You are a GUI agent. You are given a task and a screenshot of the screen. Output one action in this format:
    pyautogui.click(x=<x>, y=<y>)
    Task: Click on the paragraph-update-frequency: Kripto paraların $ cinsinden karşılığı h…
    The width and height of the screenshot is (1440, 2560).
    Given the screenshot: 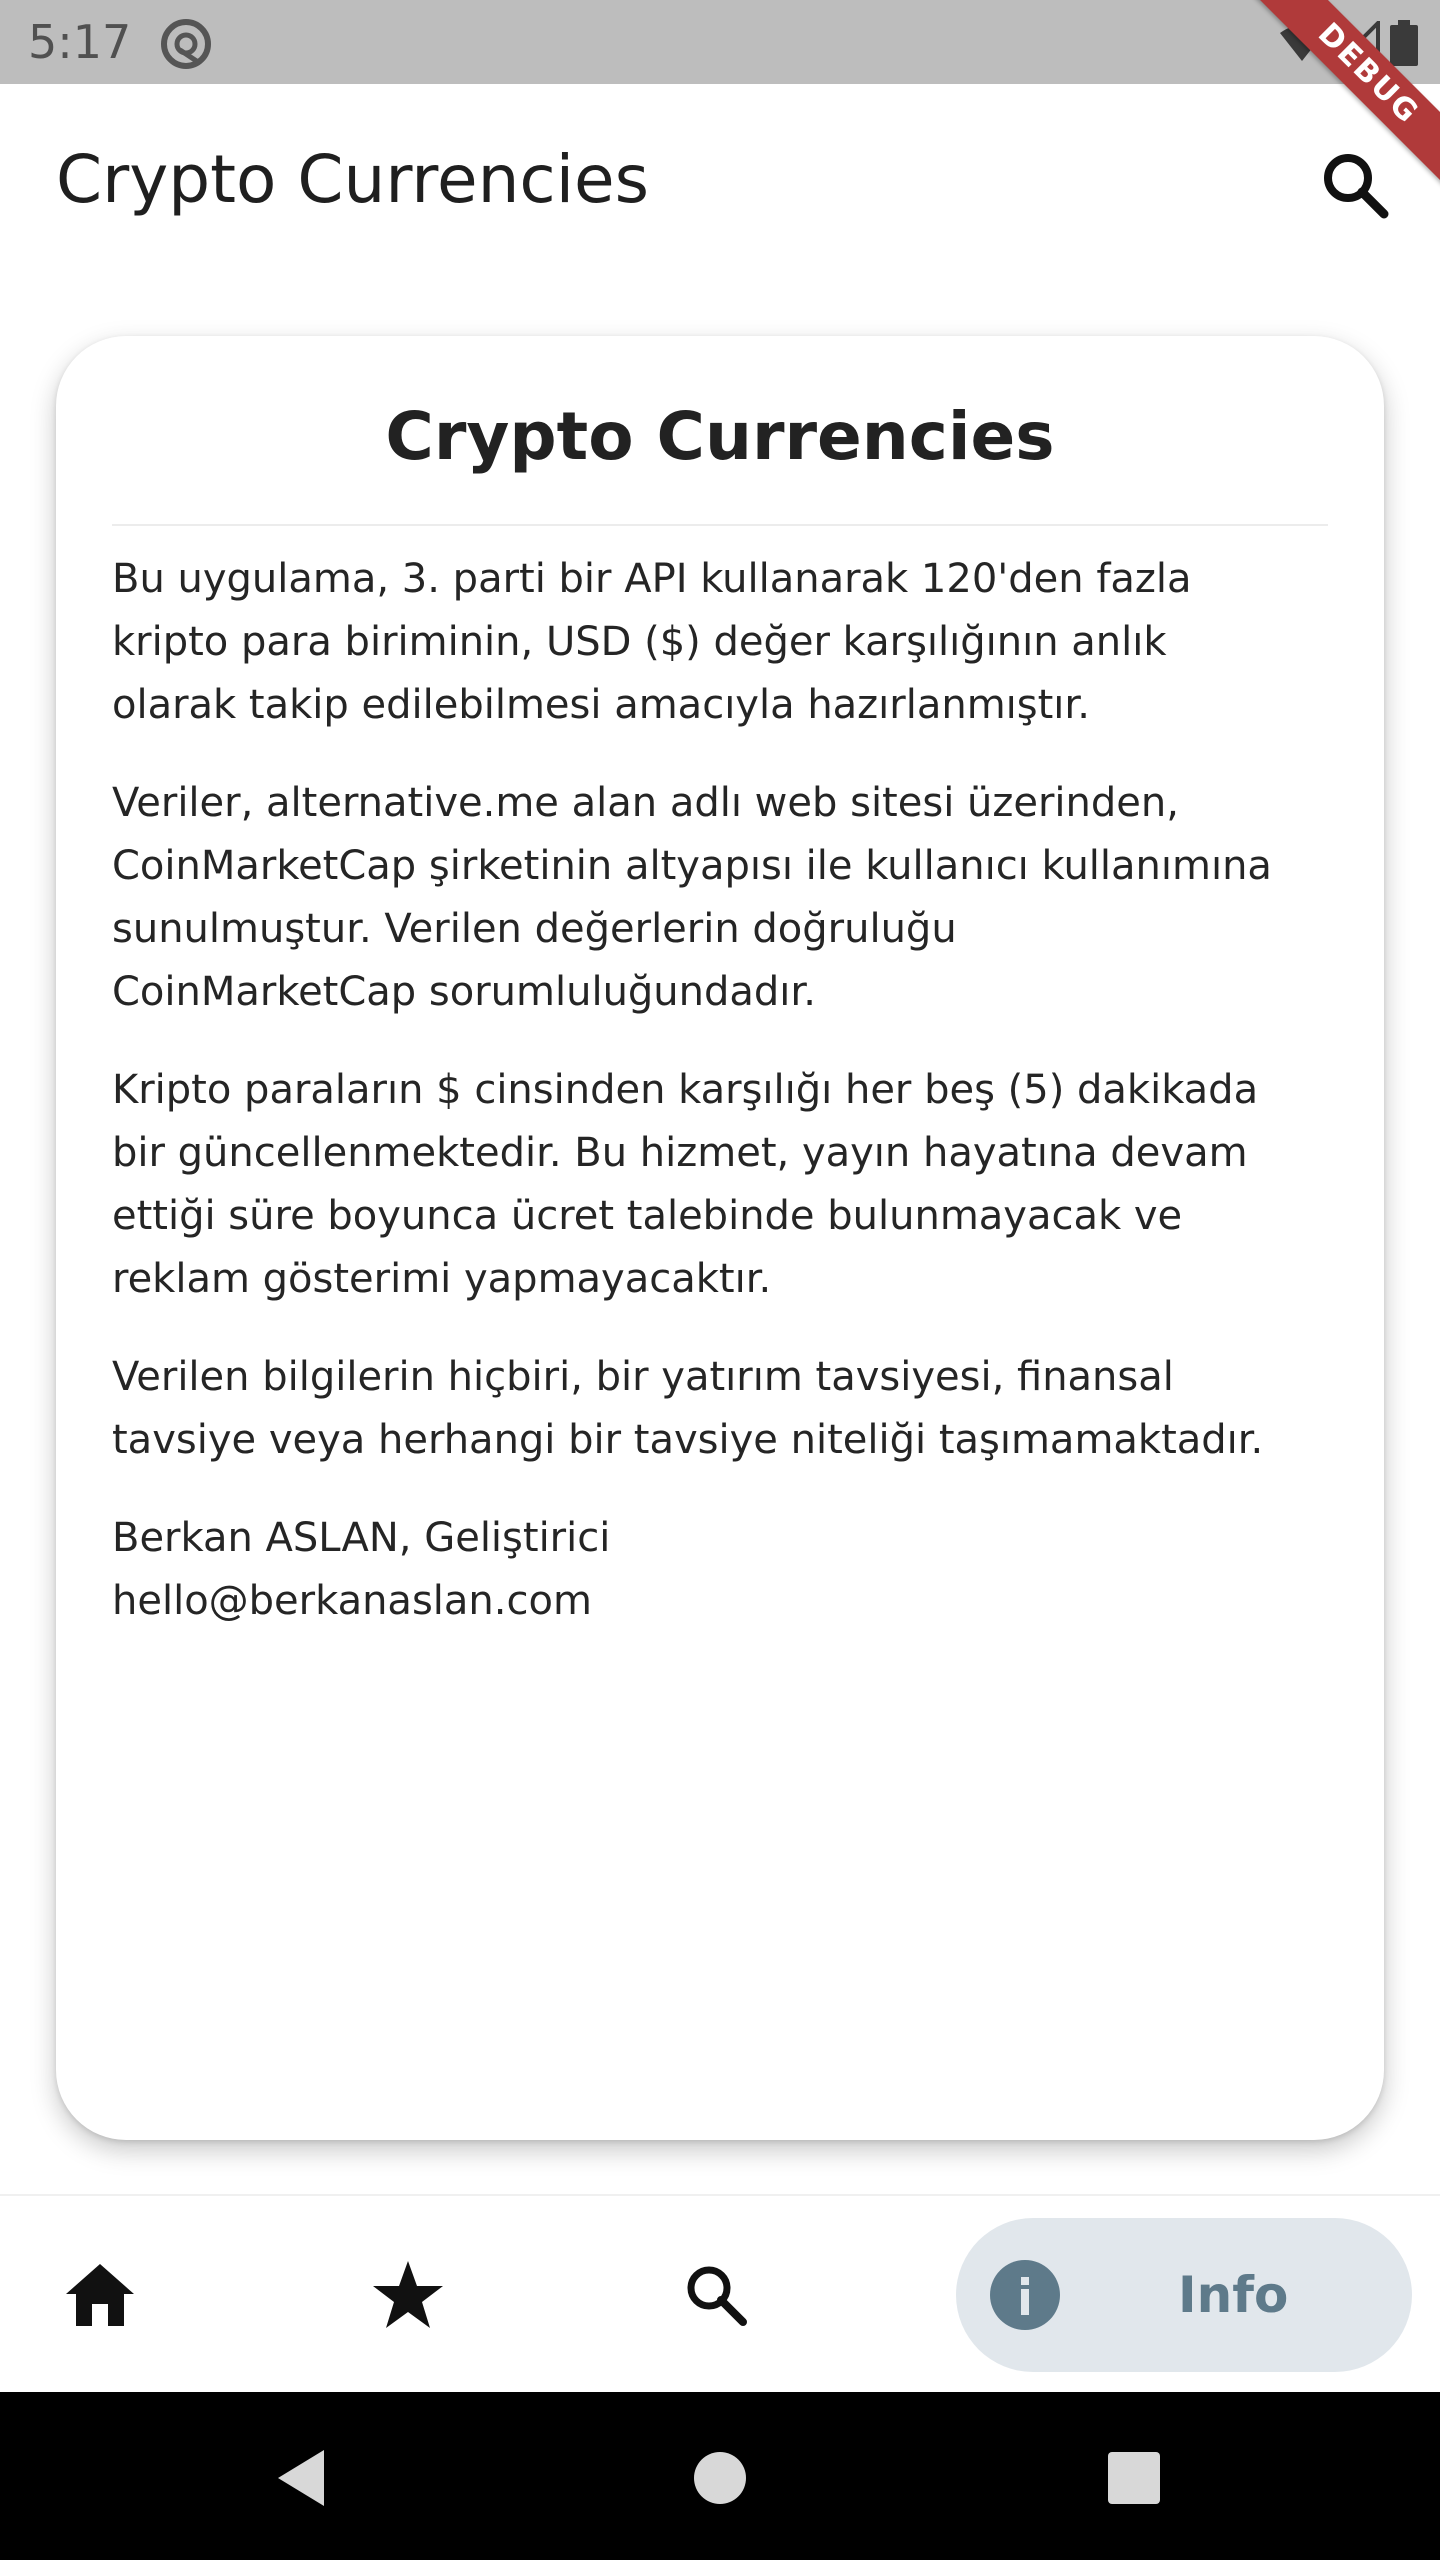 What is the action you would take?
    pyautogui.click(x=722, y=1185)
    